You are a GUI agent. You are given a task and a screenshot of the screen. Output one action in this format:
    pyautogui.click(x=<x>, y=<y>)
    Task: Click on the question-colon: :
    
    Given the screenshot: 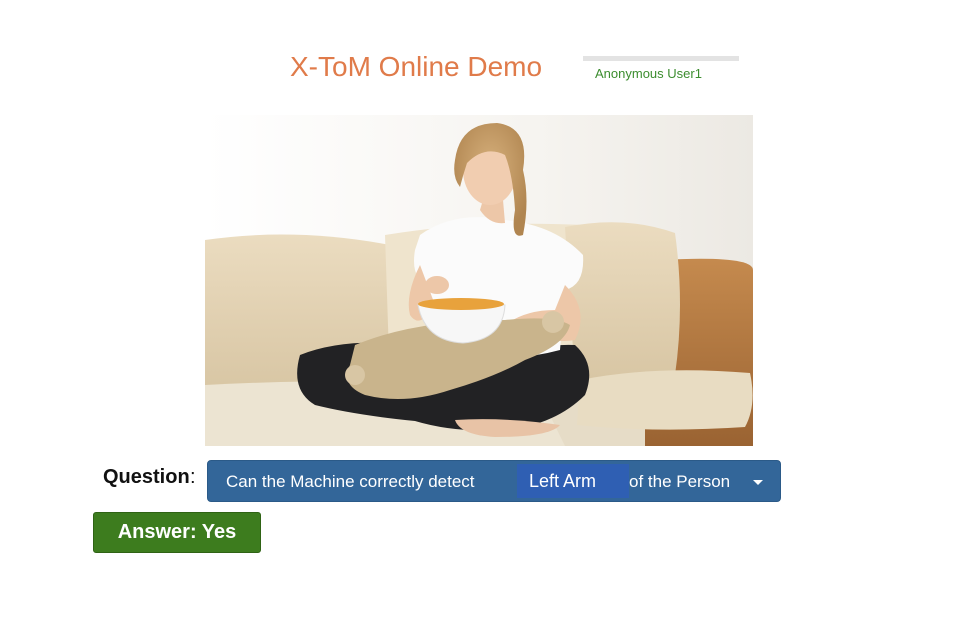 What is the action you would take?
    pyautogui.click(x=193, y=477)
    